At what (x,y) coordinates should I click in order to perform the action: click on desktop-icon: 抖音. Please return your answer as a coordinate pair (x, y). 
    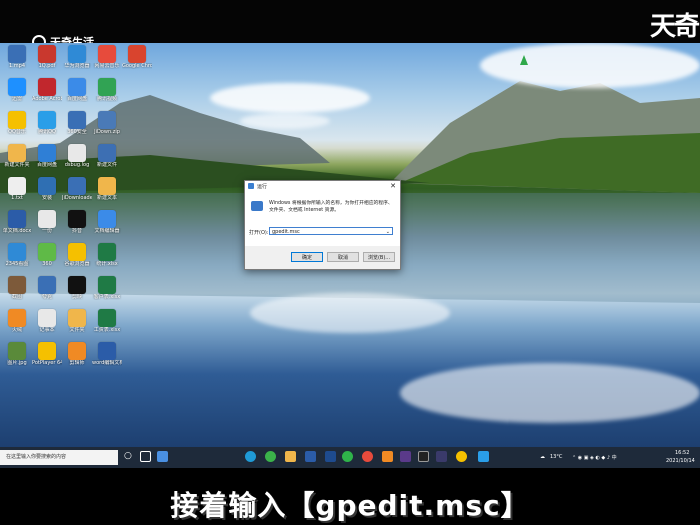
    Looking at the image, I should click on (77, 222).